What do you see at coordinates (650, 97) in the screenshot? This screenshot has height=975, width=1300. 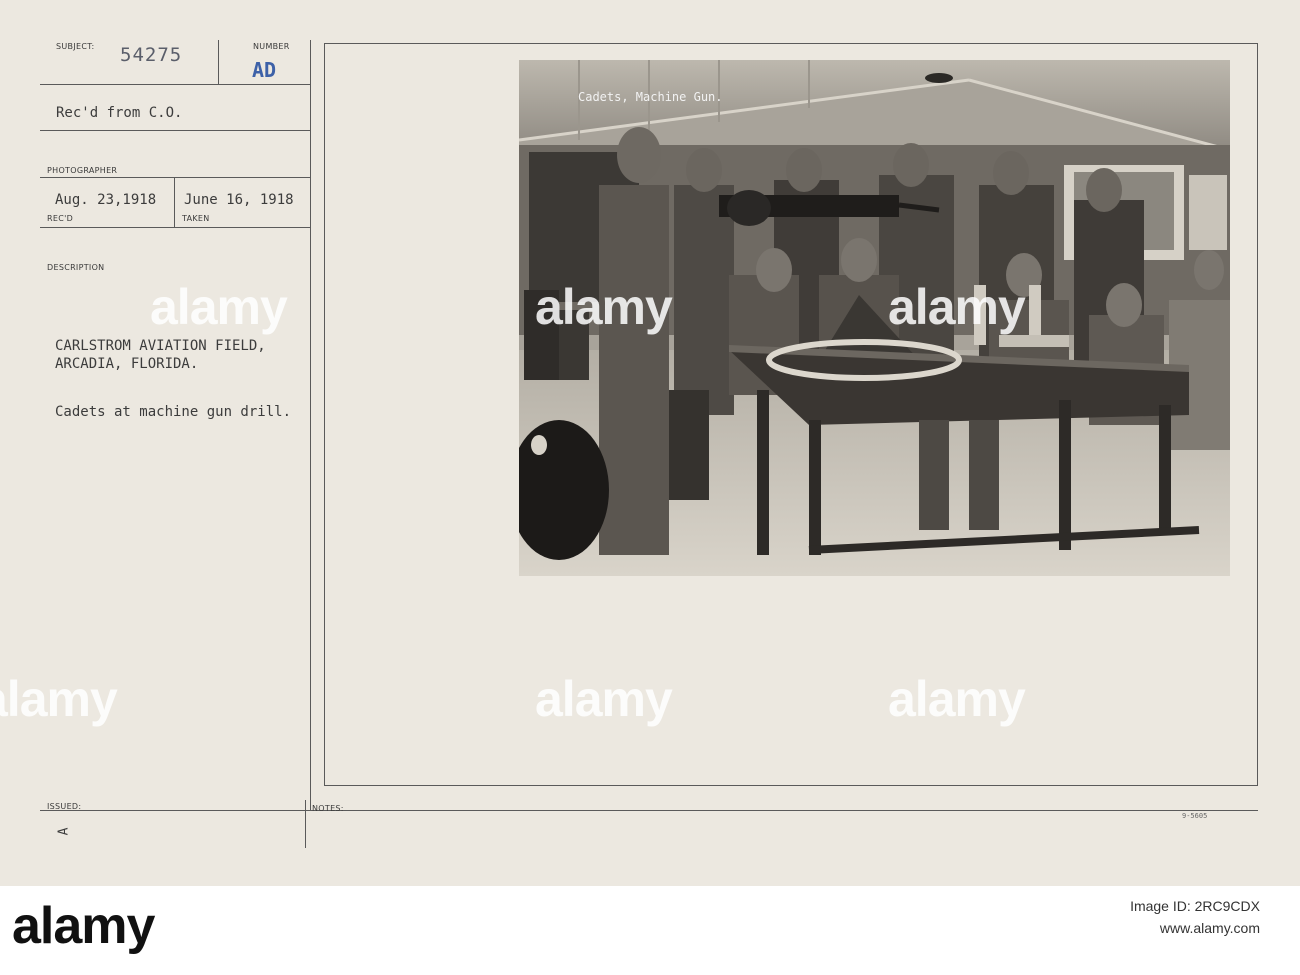 I see `photo-caption: Cadets, Machine Gun.` at bounding box center [650, 97].